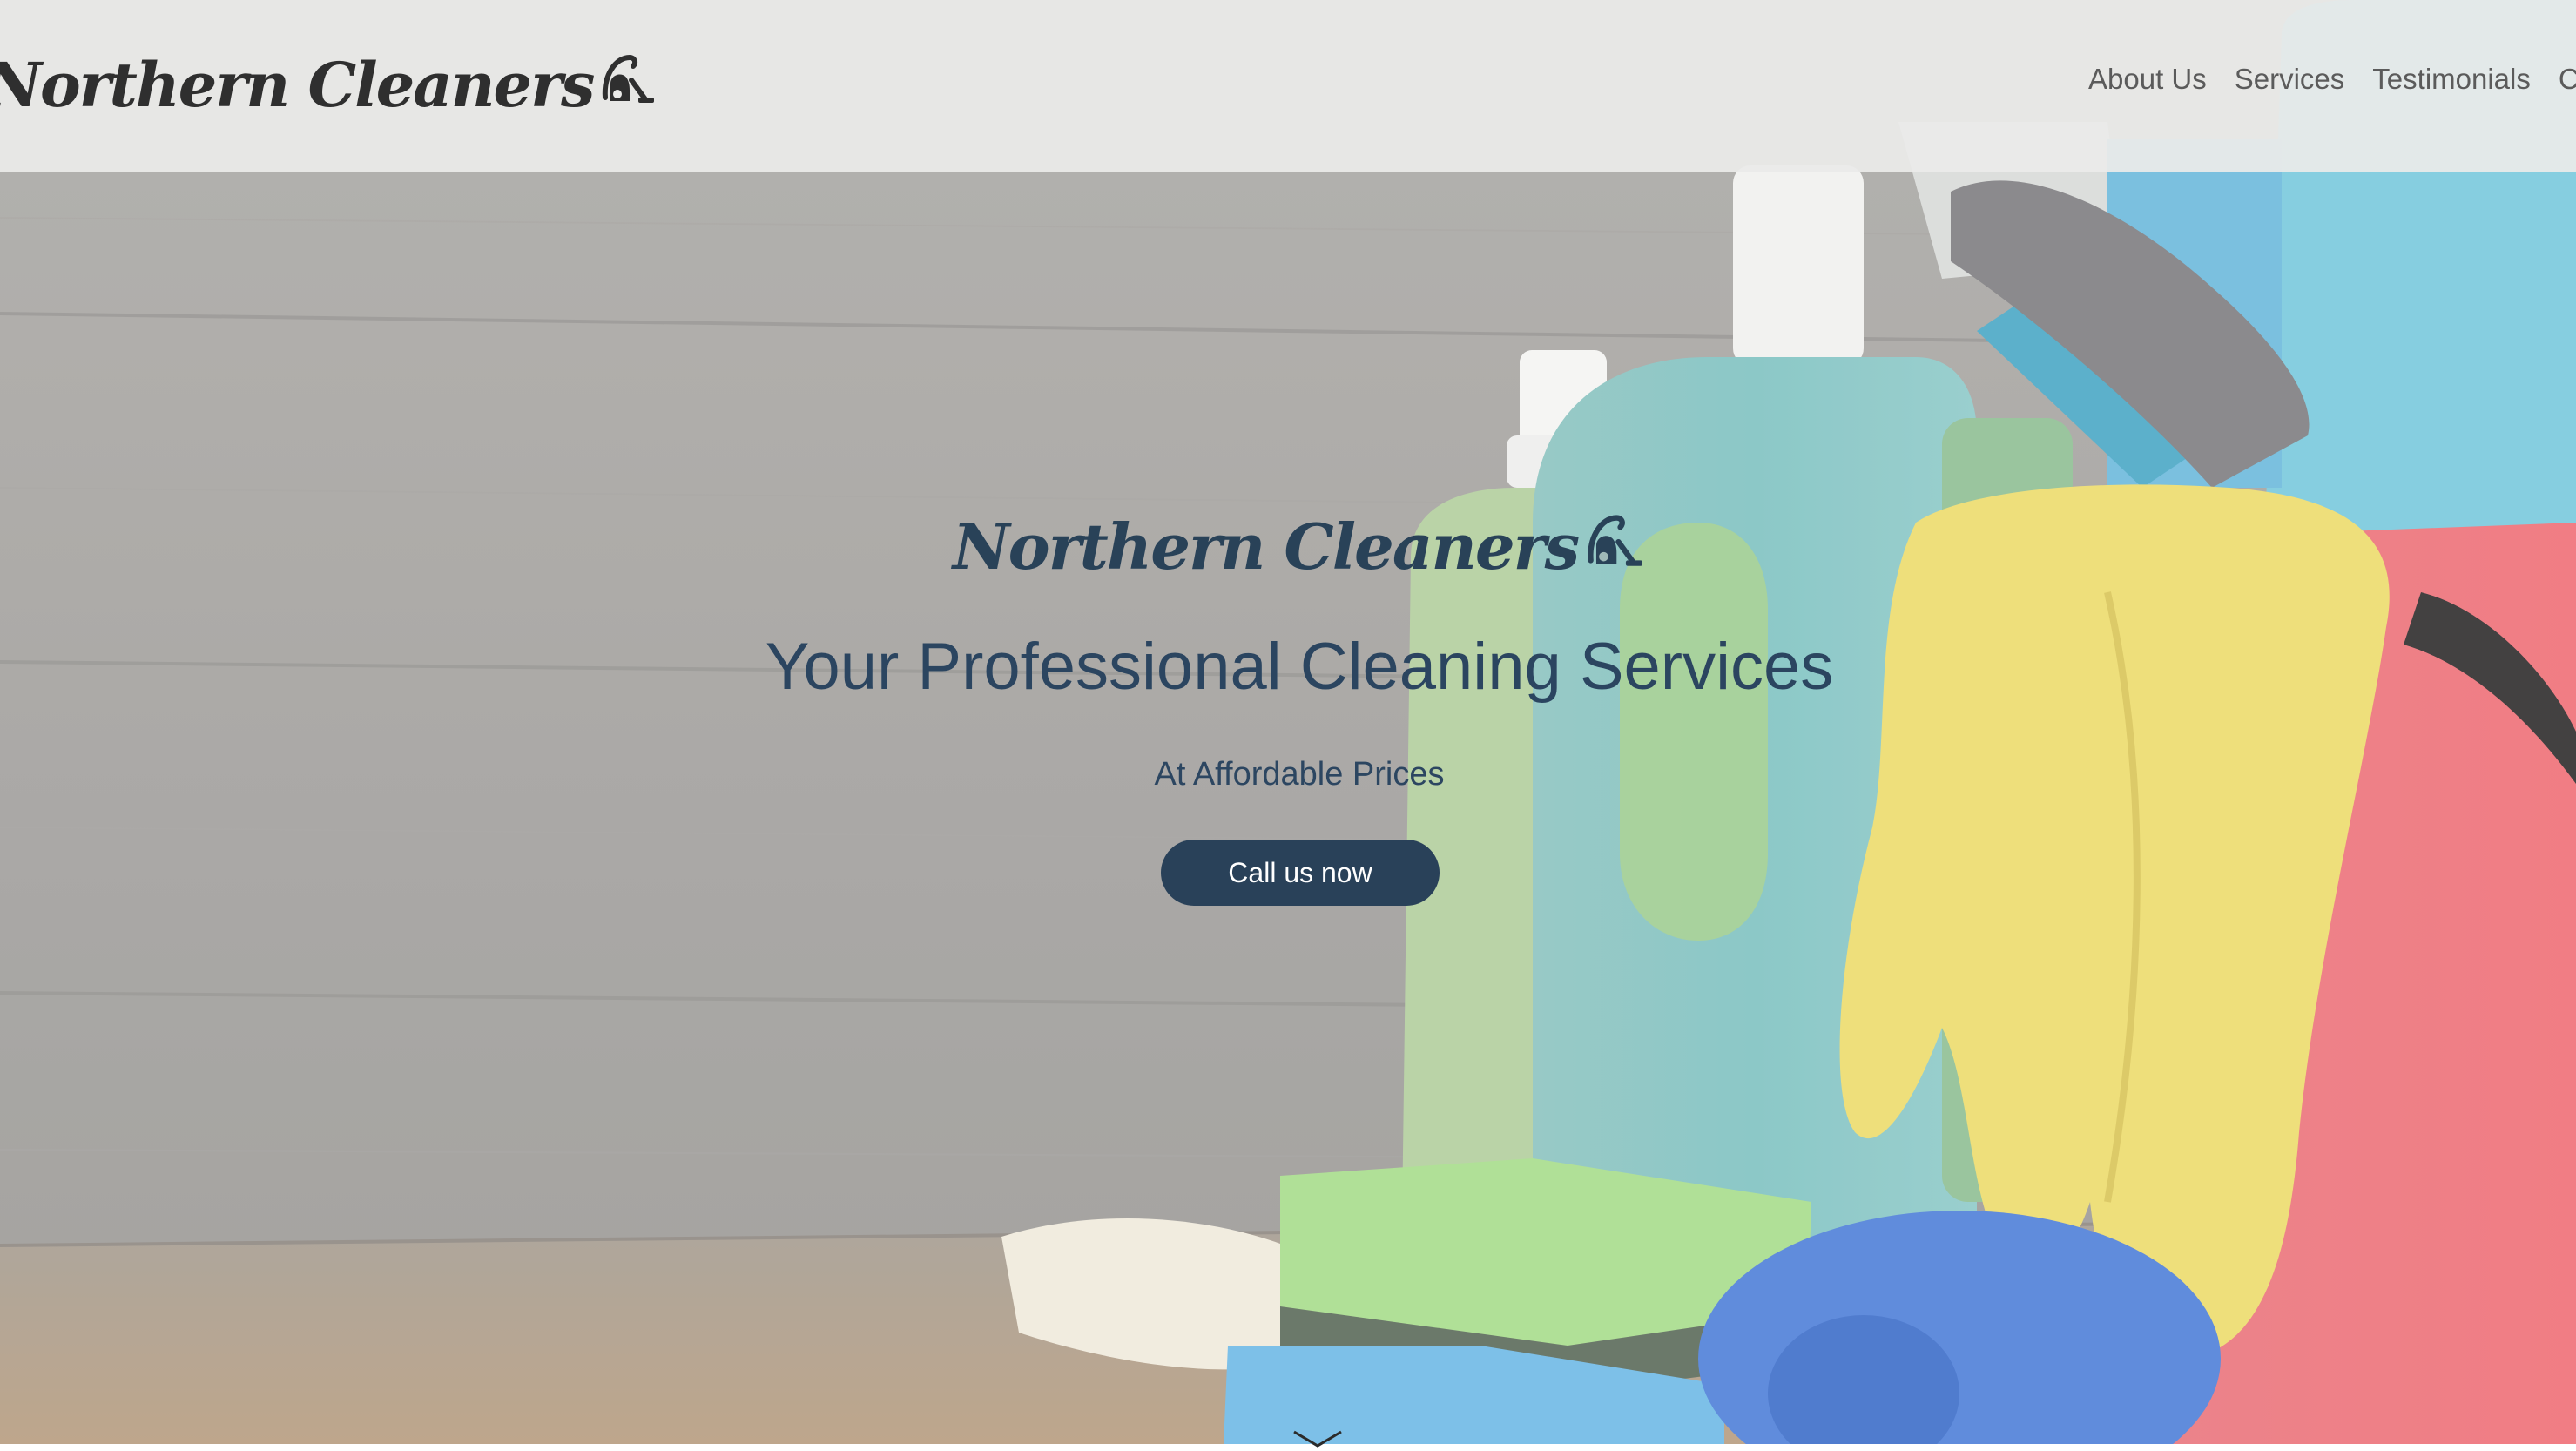  I want to click on page-bottom-edge, so click(1288, 1446).